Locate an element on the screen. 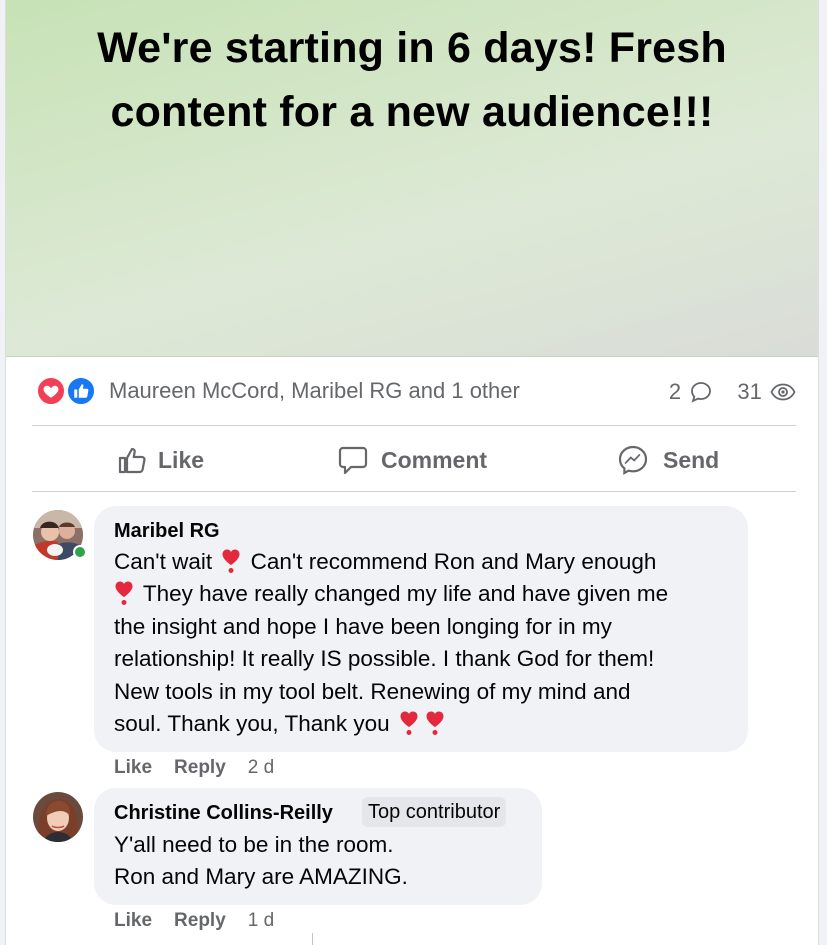 The height and width of the screenshot is (945, 827). comment-button: Comment is located at coordinates (422, 460).